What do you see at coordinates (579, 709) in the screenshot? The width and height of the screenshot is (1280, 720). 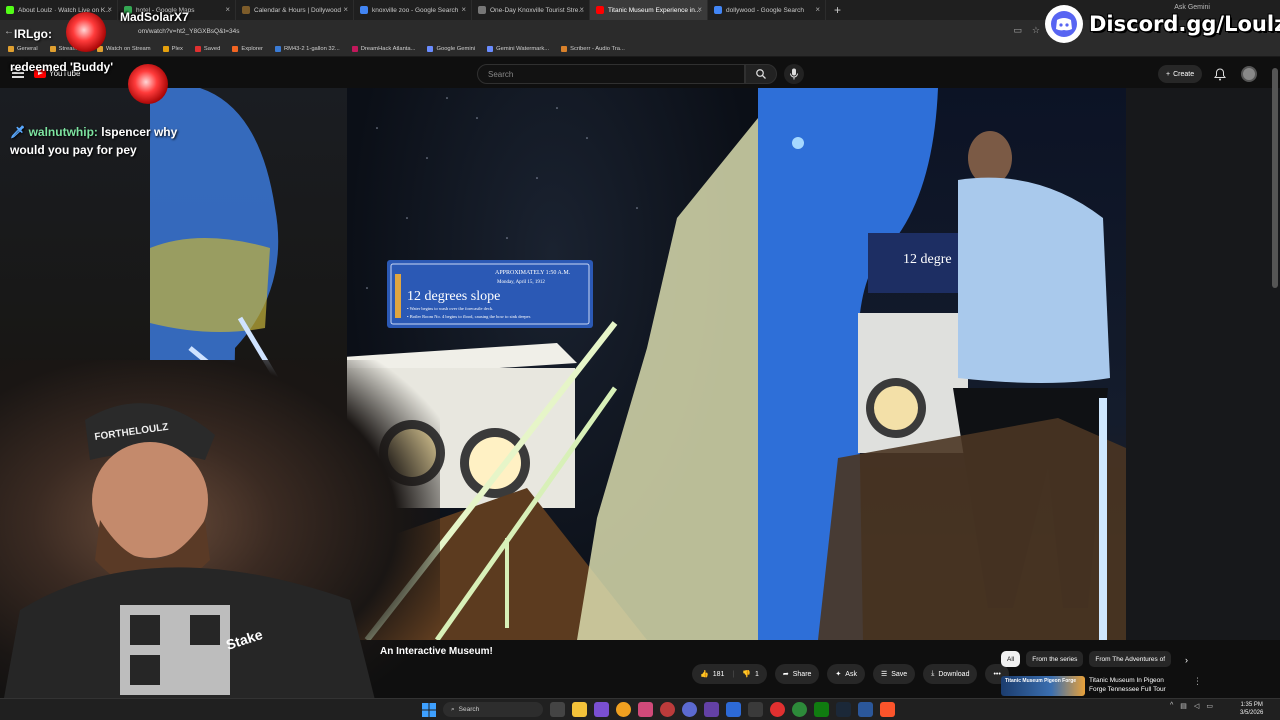 I see `file-explorer-icon` at bounding box center [579, 709].